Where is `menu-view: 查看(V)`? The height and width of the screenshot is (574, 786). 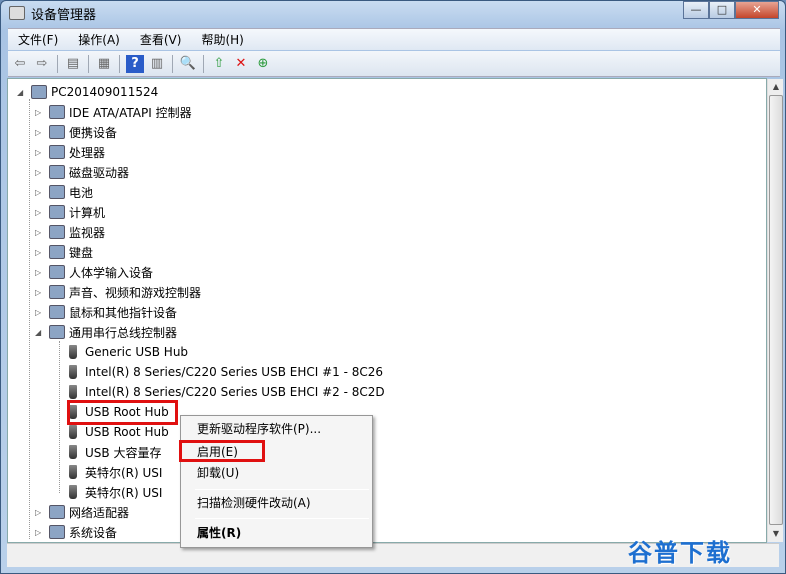
menu-view: 查看(V) is located at coordinates (161, 39).